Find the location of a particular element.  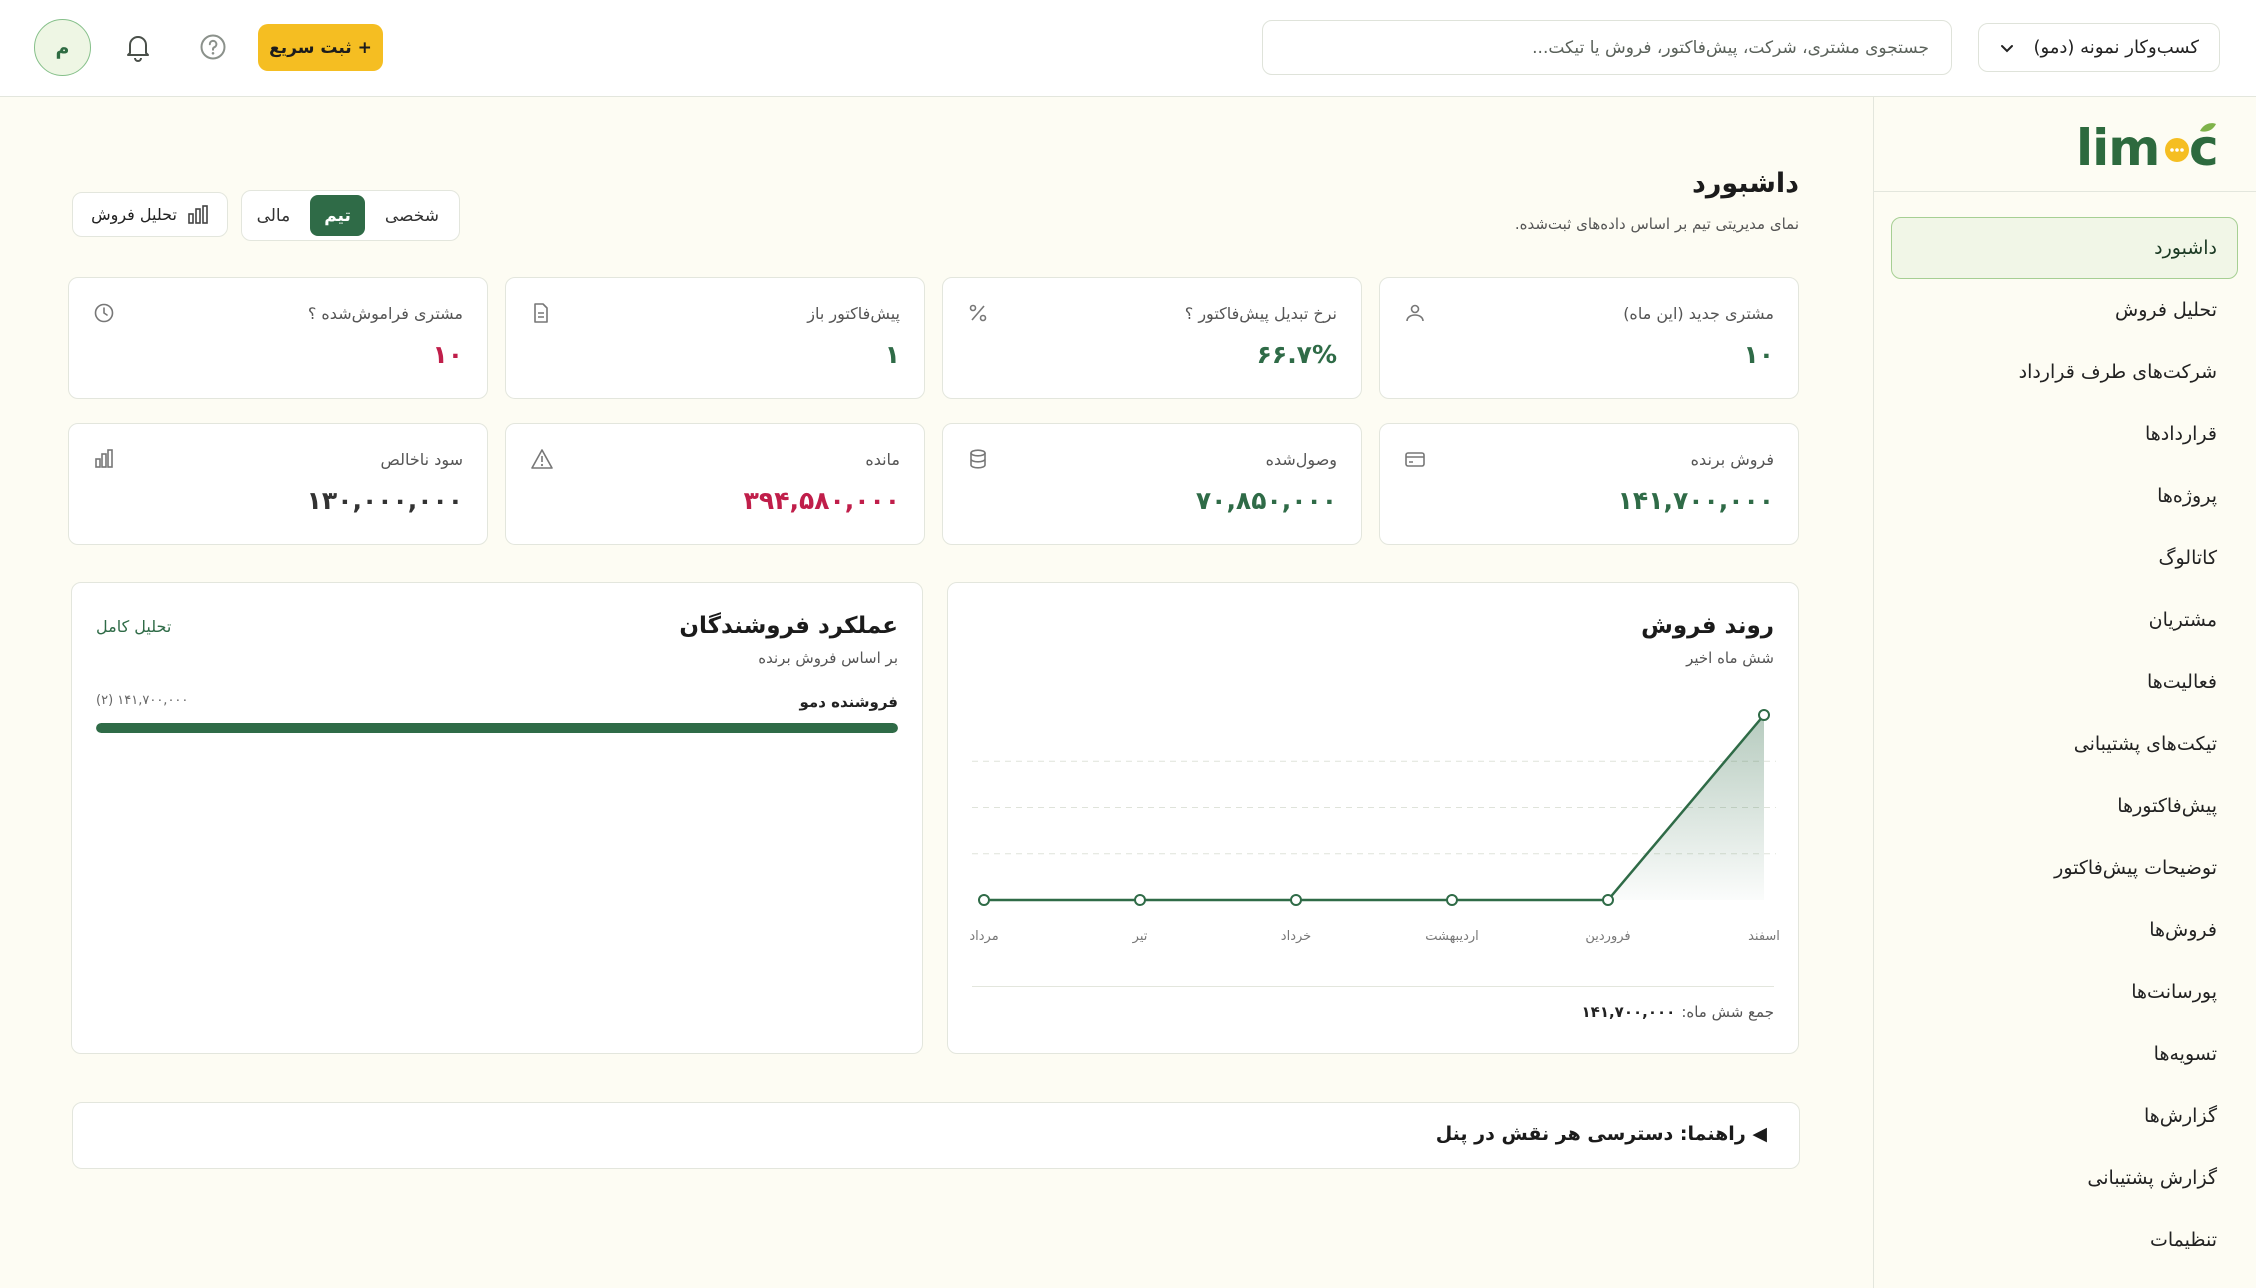

users-icon is located at coordinates (1415, 313).